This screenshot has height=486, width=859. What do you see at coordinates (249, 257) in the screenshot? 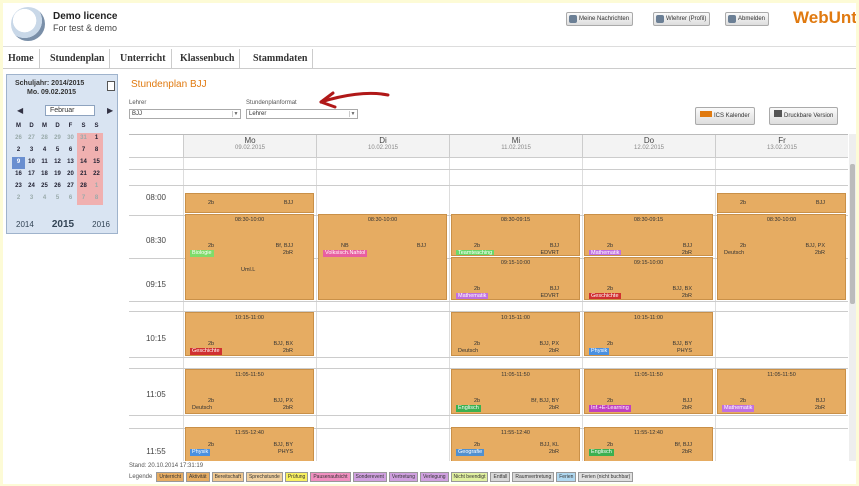
I see `lesson-block: 08:30-10:00 2b Bf, BJJ Biologie 2bR Uml.L` at bounding box center [249, 257].